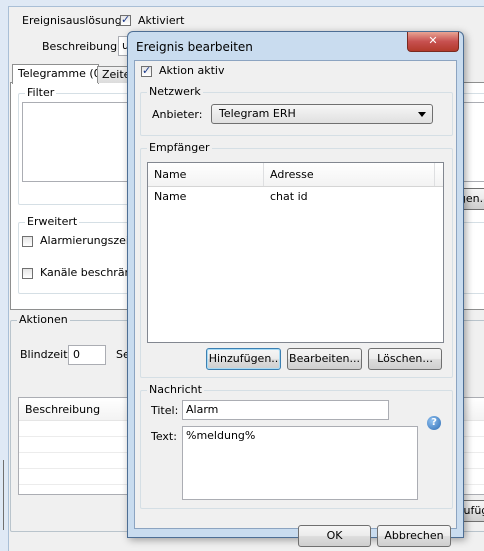  Describe the element at coordinates (175, 92) in the screenshot. I see `network-legend: Netzwerk` at that location.